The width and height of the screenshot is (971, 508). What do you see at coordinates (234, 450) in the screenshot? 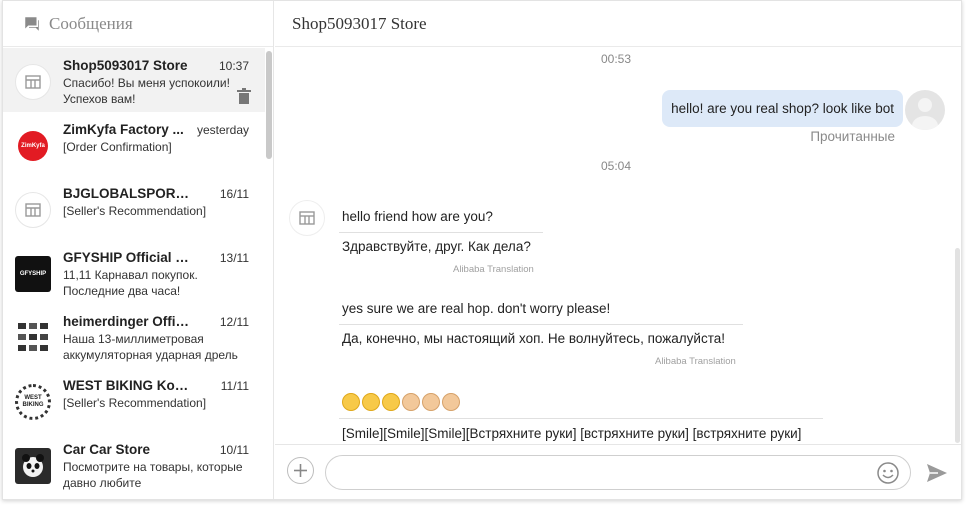
I see `conversation-time: 10/11` at bounding box center [234, 450].